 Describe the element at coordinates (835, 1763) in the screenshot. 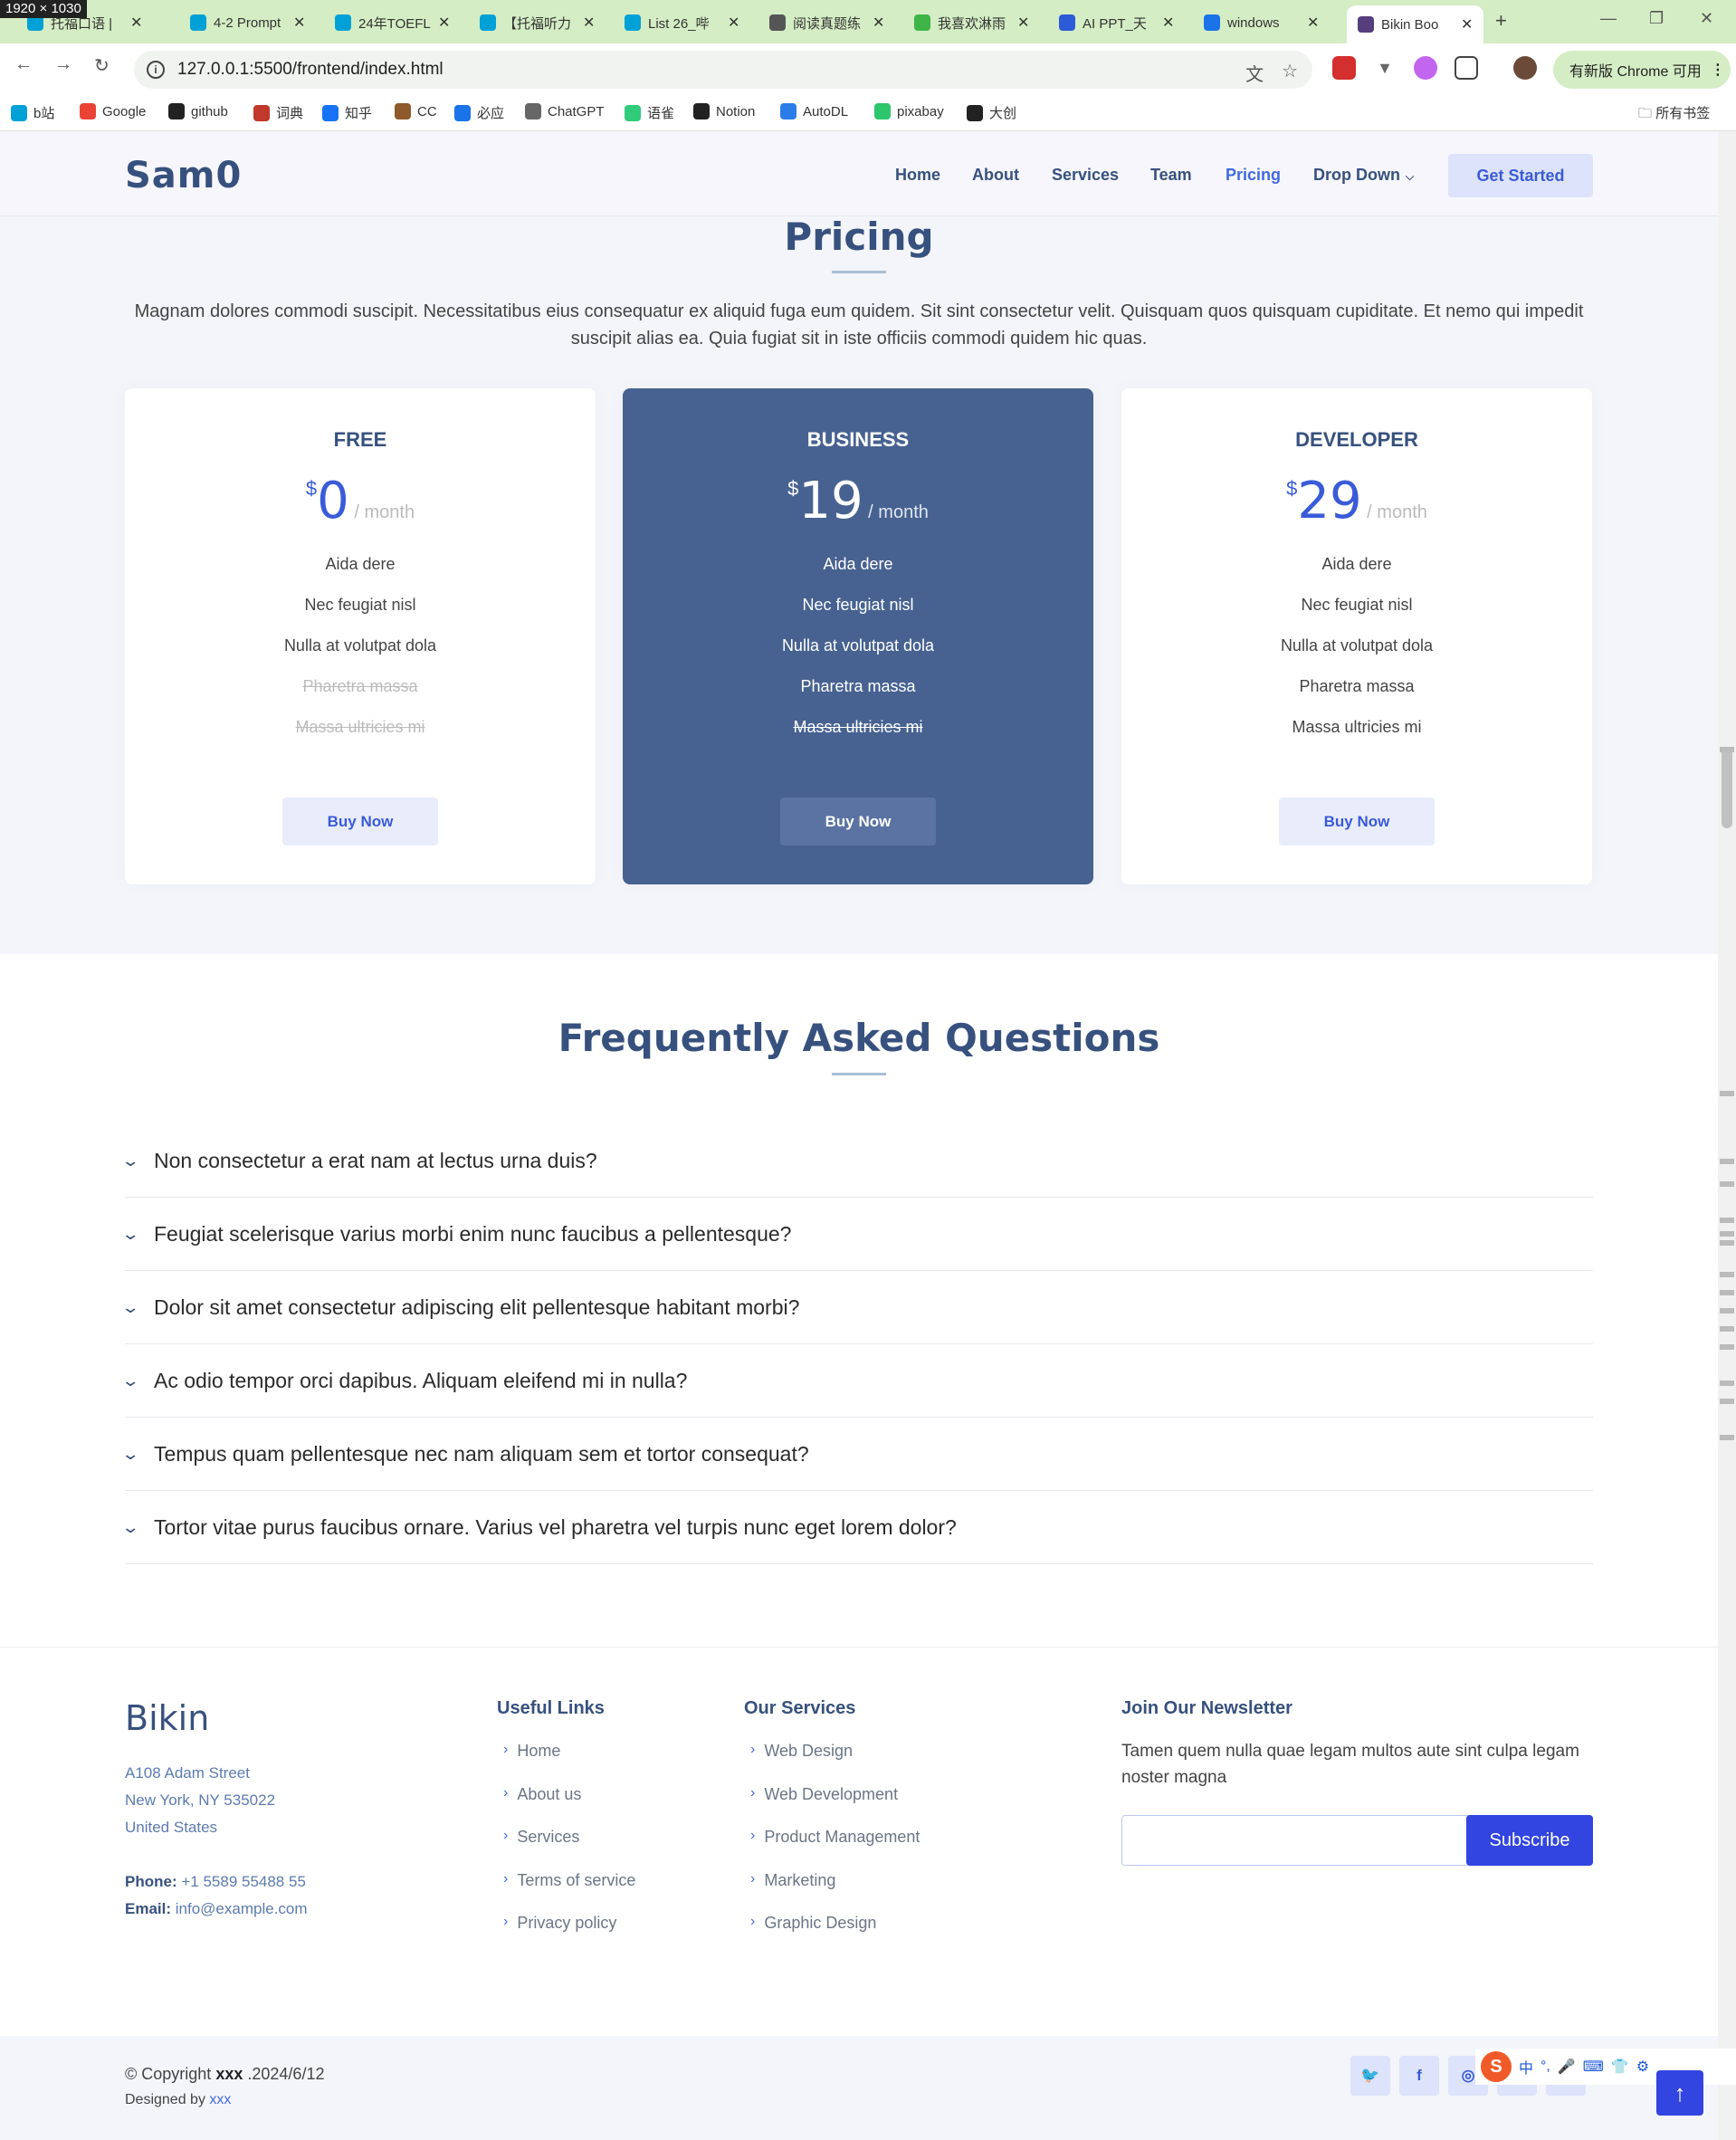

I see `footer-link: › Web Design` at that location.